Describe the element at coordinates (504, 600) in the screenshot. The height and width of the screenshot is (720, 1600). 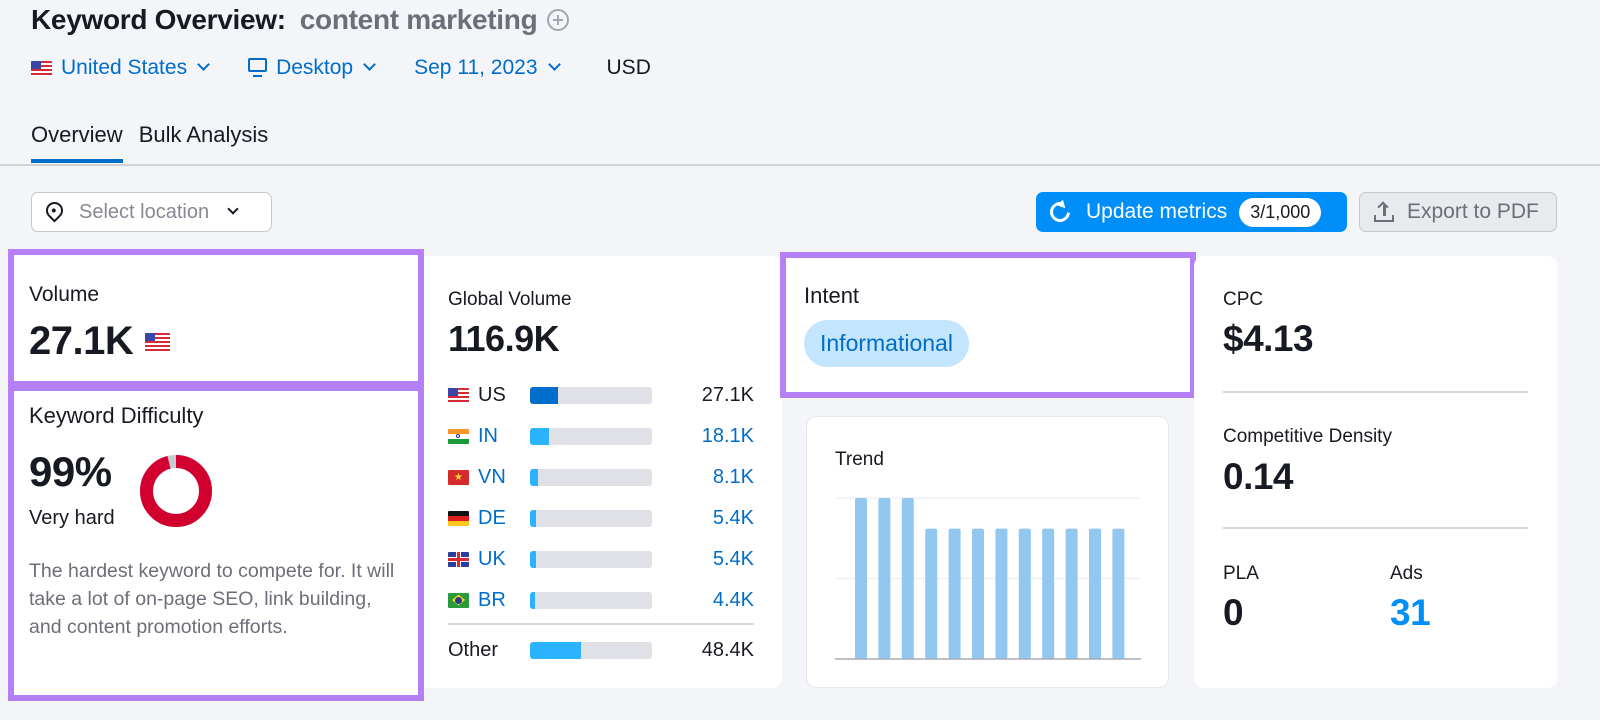
I see `country-code: BR` at that location.